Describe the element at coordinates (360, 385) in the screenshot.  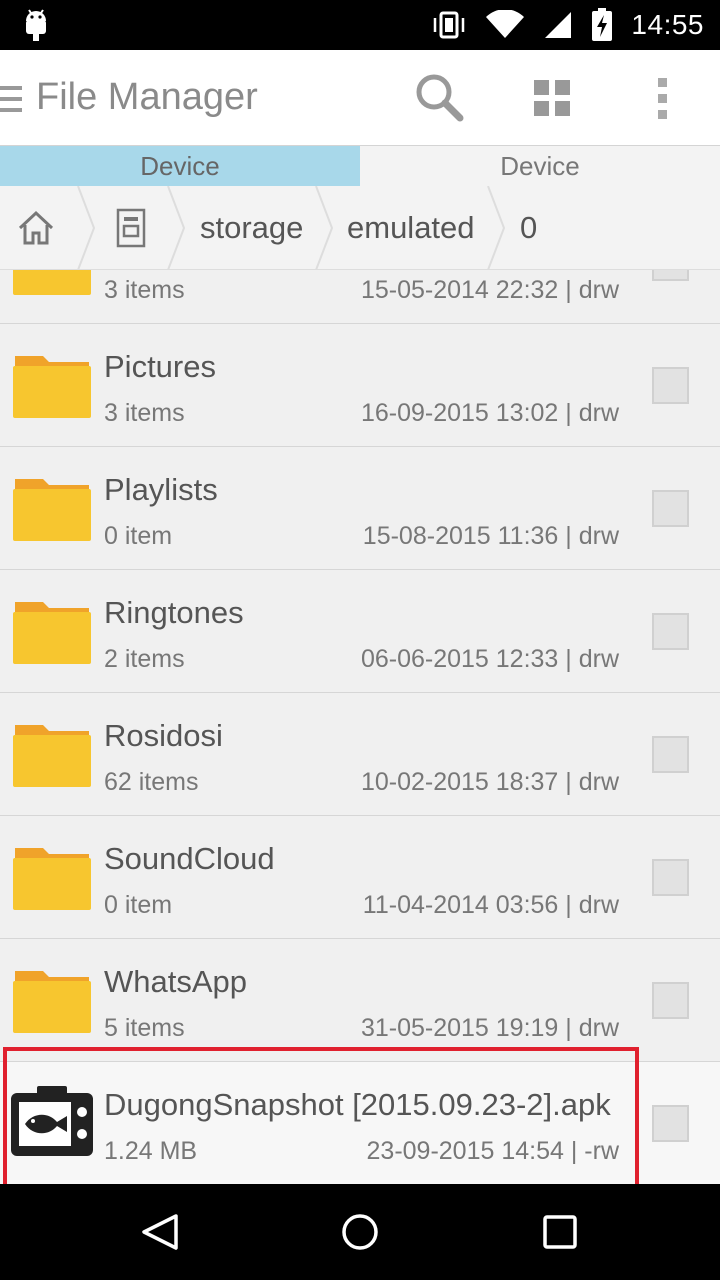
I see `list-item: Pictures 3 items 16-09-2015 13:02 | drw` at that location.